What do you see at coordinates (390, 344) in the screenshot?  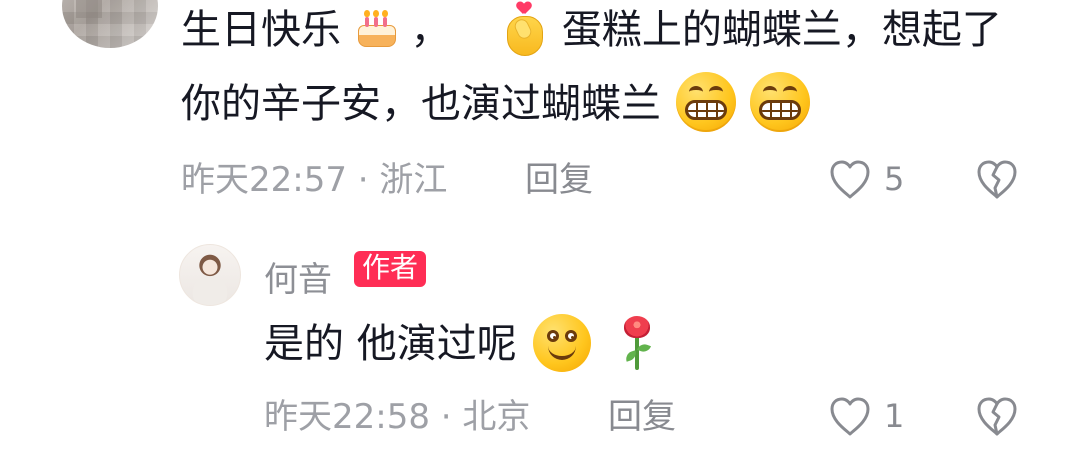 I see `reply-text-segment: 是的 他演过呢` at bounding box center [390, 344].